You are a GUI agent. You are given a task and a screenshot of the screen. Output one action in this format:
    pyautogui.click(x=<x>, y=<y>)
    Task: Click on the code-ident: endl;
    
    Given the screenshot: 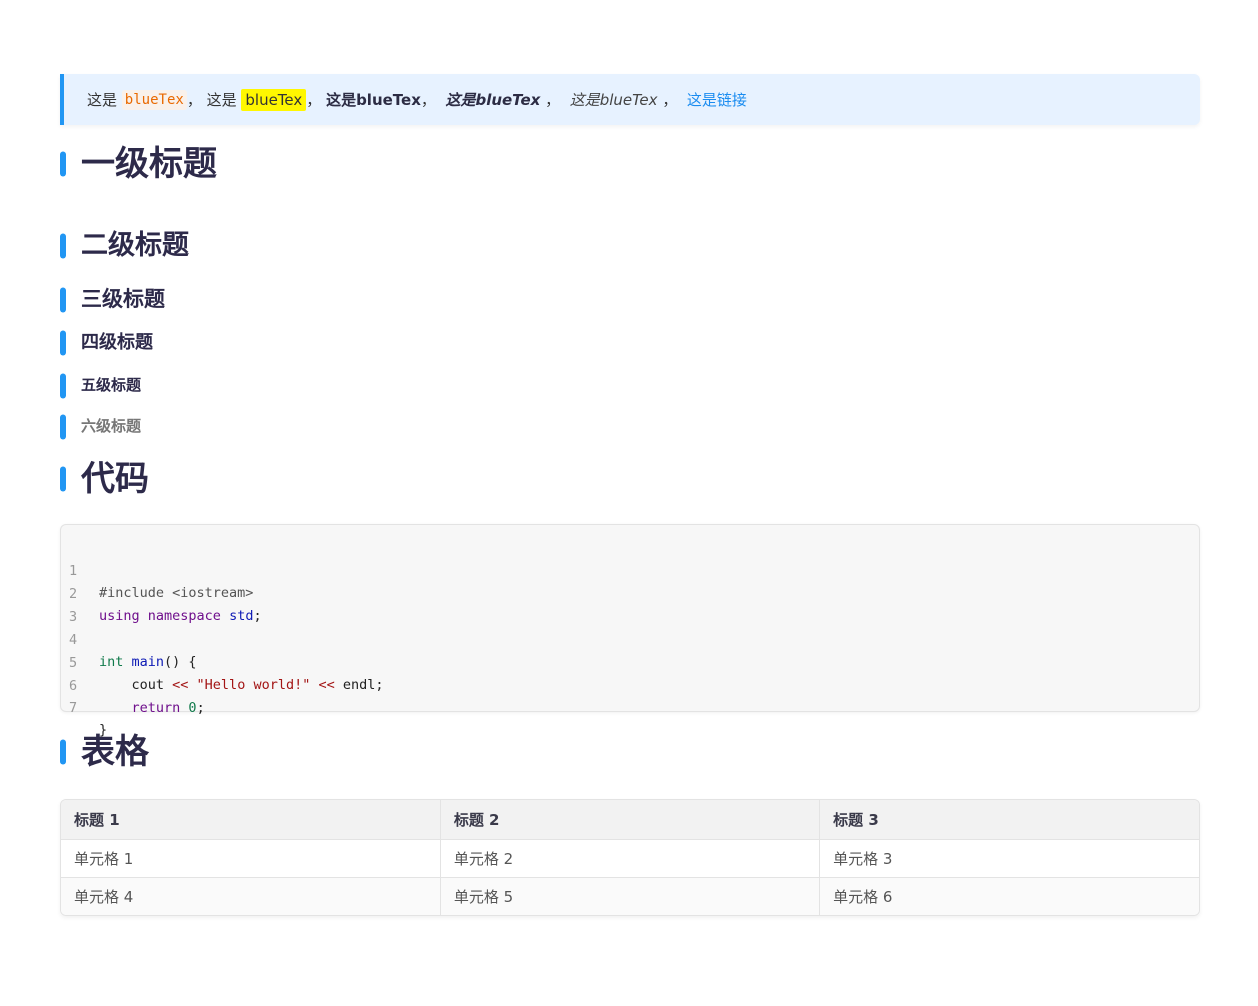 What is the action you would take?
    pyautogui.click(x=359, y=685)
    